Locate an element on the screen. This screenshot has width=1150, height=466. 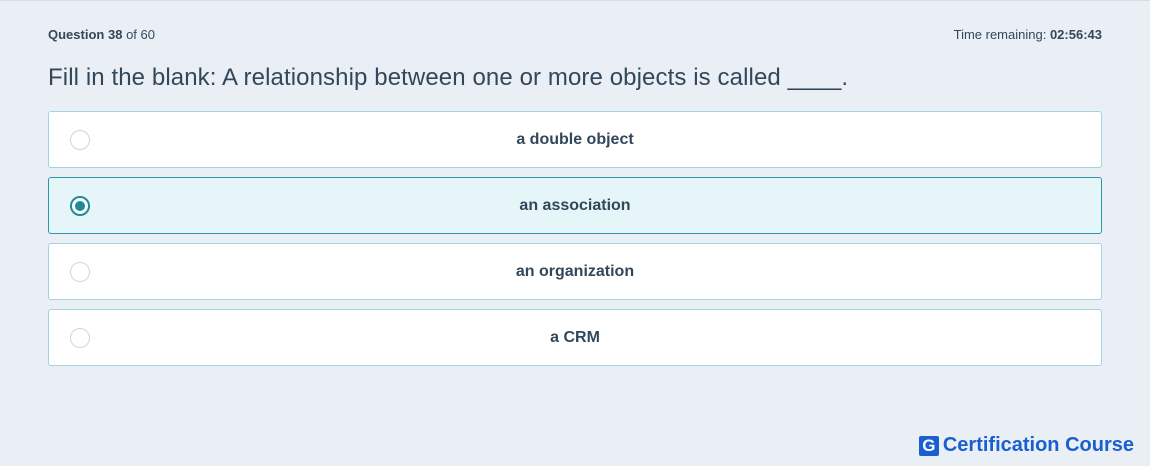
answer-option-label: a CRM is located at coordinates (575, 337).